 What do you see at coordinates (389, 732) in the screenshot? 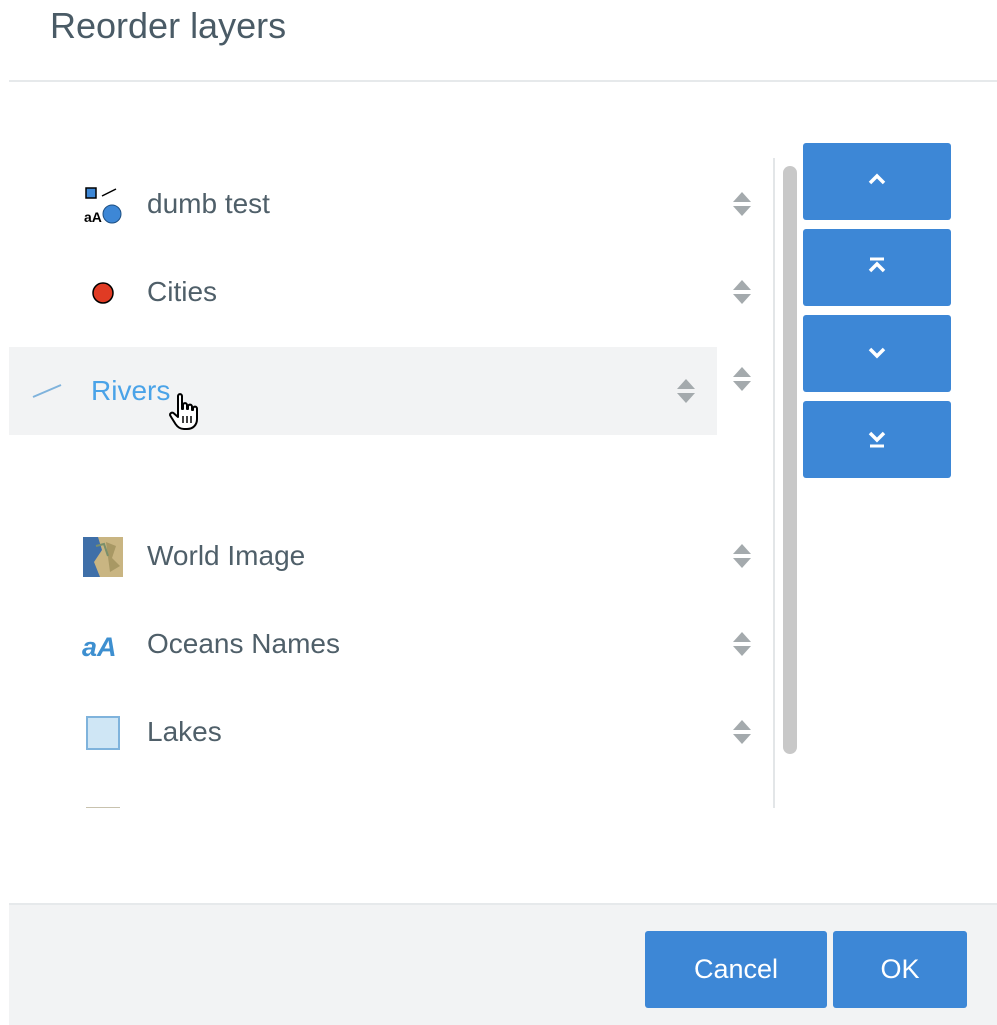
I see `layer-item-lakes: Lakes` at bounding box center [389, 732].